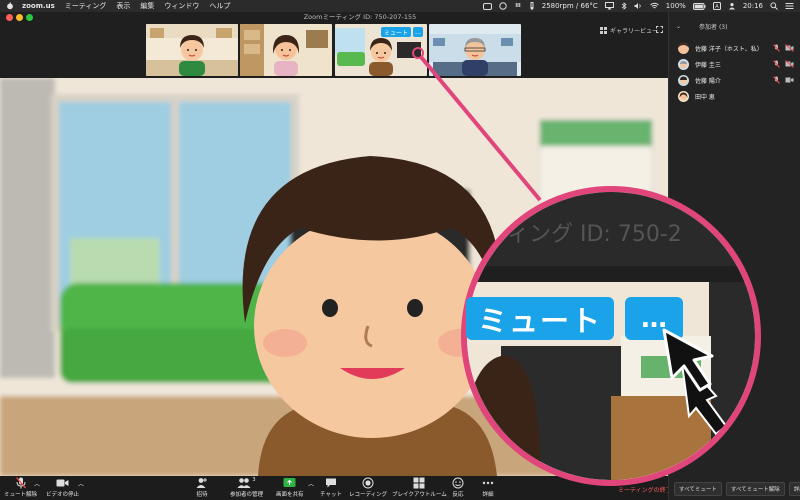  What do you see at coordinates (219, 6) in the screenshot?
I see `menu-help: ヘルプ` at bounding box center [219, 6].